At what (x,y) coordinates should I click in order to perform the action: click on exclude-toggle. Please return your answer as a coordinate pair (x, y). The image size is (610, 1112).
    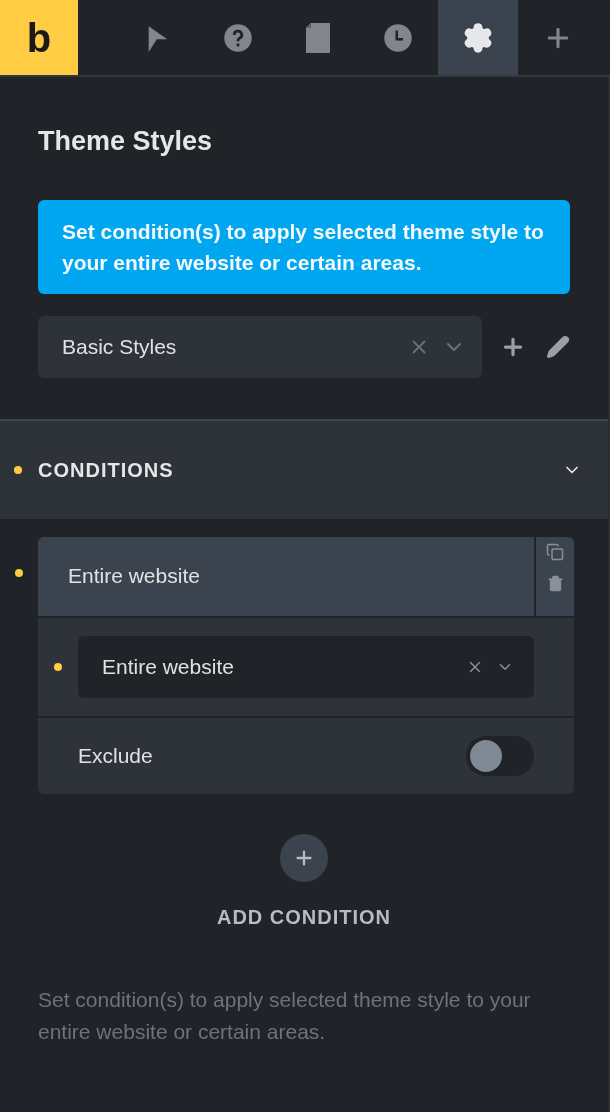
    Looking at the image, I should click on (500, 755).